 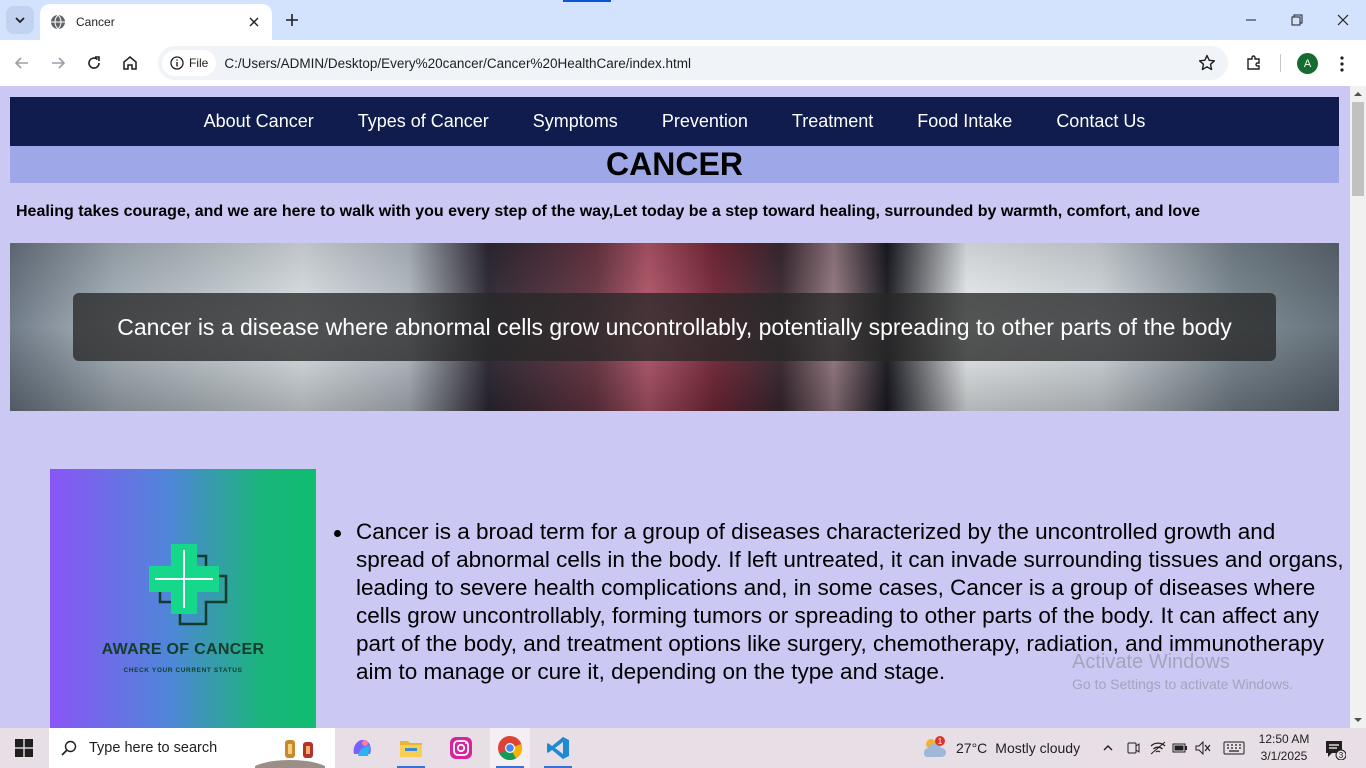 I want to click on weather-temperature: 27°C, so click(x=972, y=748).